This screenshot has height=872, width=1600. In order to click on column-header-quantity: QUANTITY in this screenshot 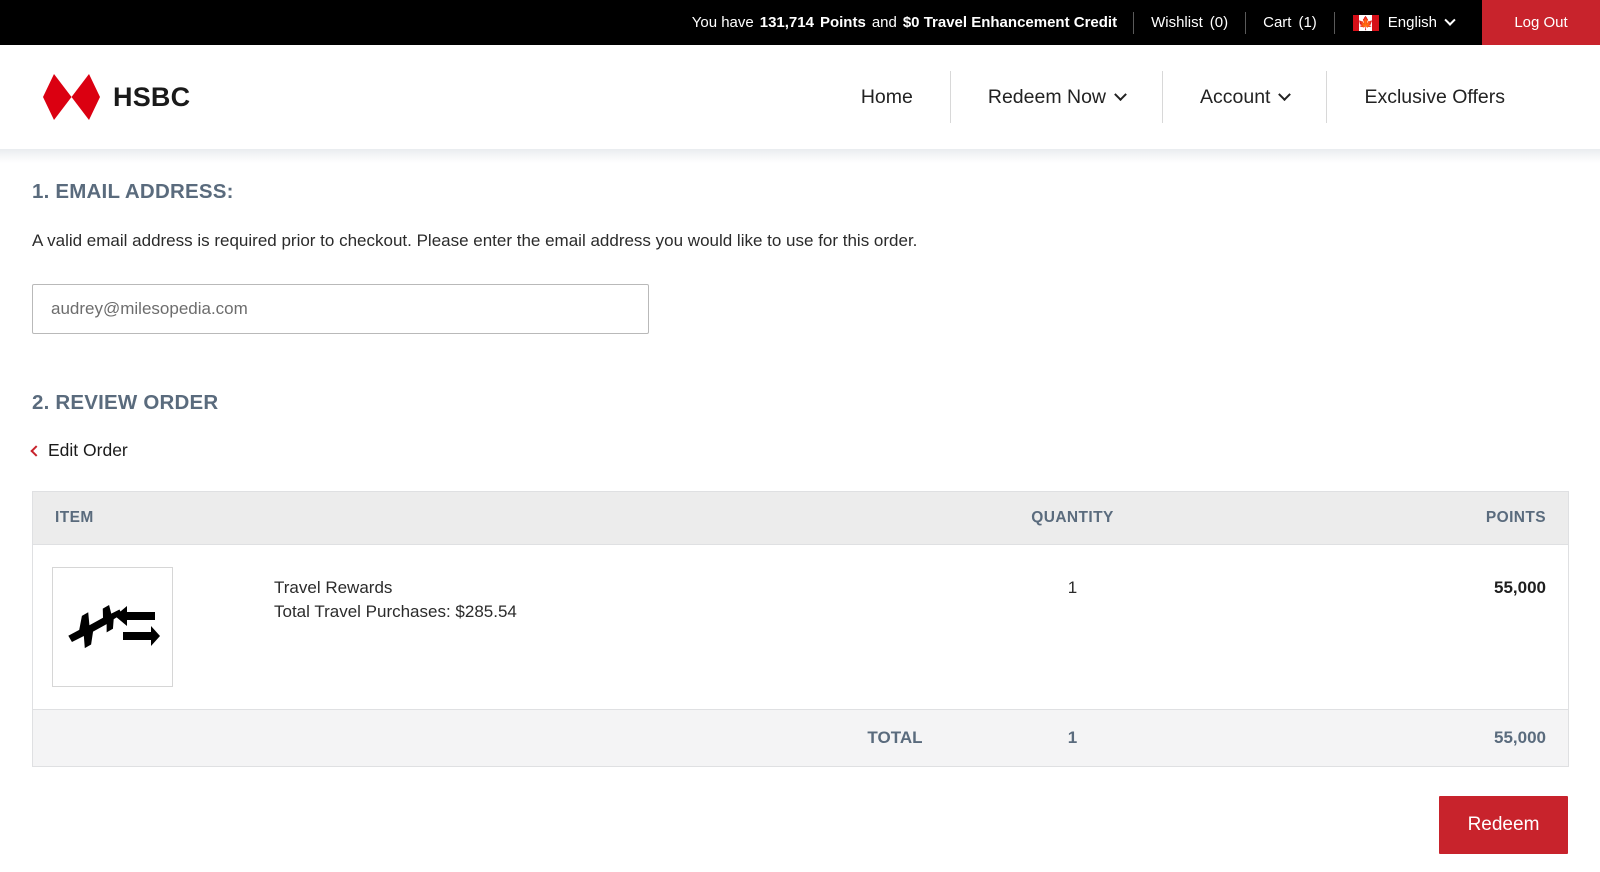, I will do `click(1072, 518)`.